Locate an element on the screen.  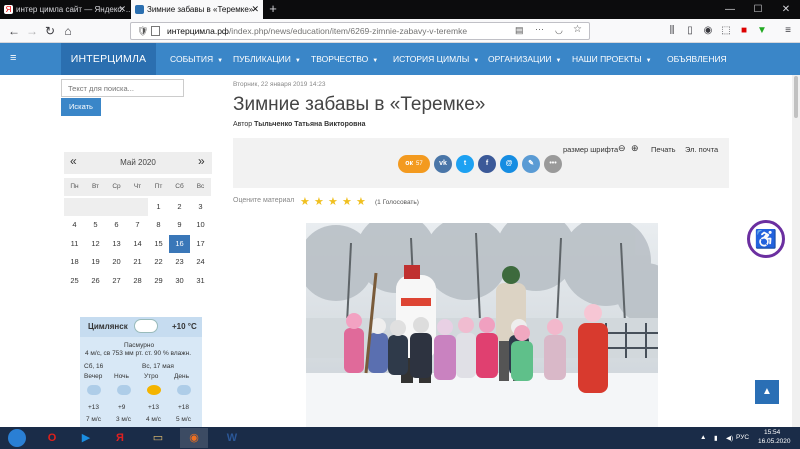
accessibility-button: ♿ is located at coordinates (766, 239).